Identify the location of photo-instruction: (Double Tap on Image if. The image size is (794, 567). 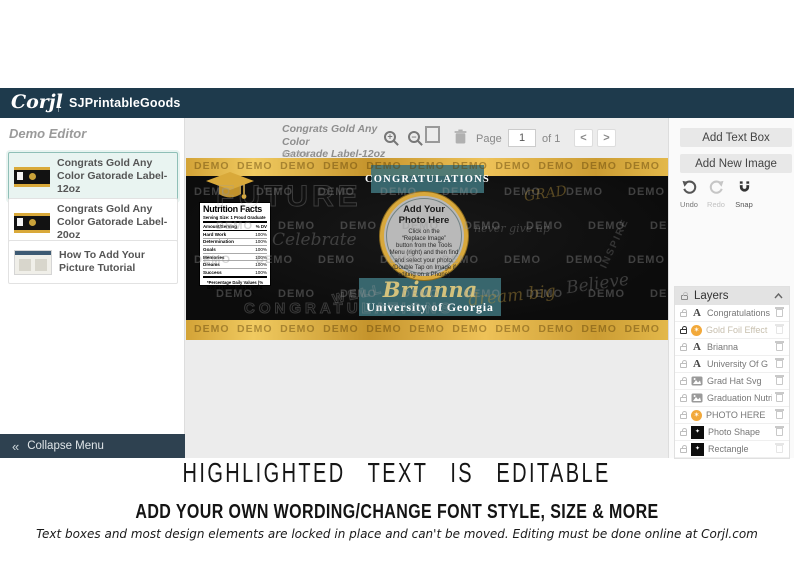
(424, 267).